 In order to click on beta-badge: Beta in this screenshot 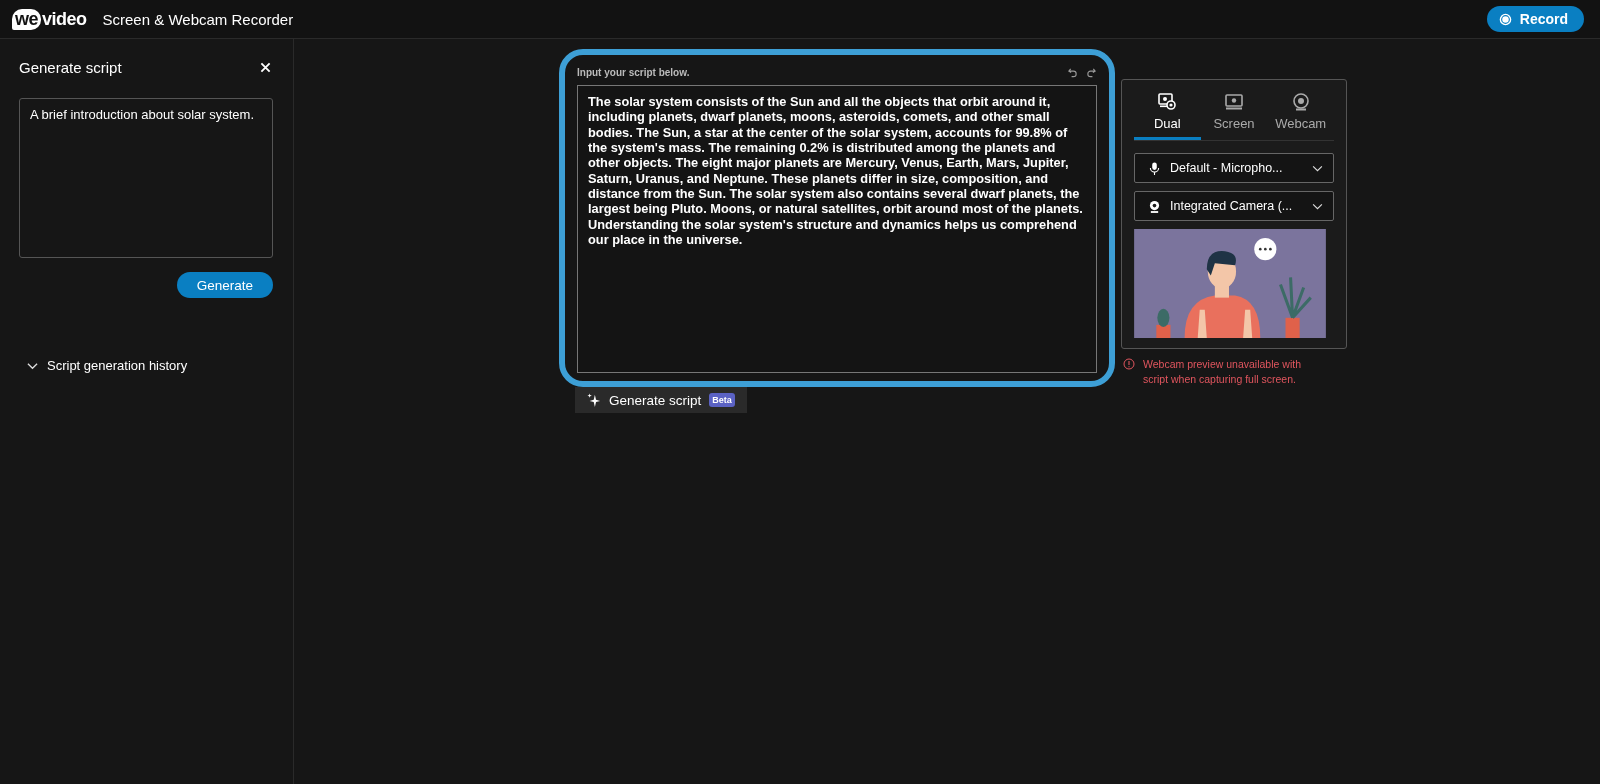, I will do `click(722, 400)`.